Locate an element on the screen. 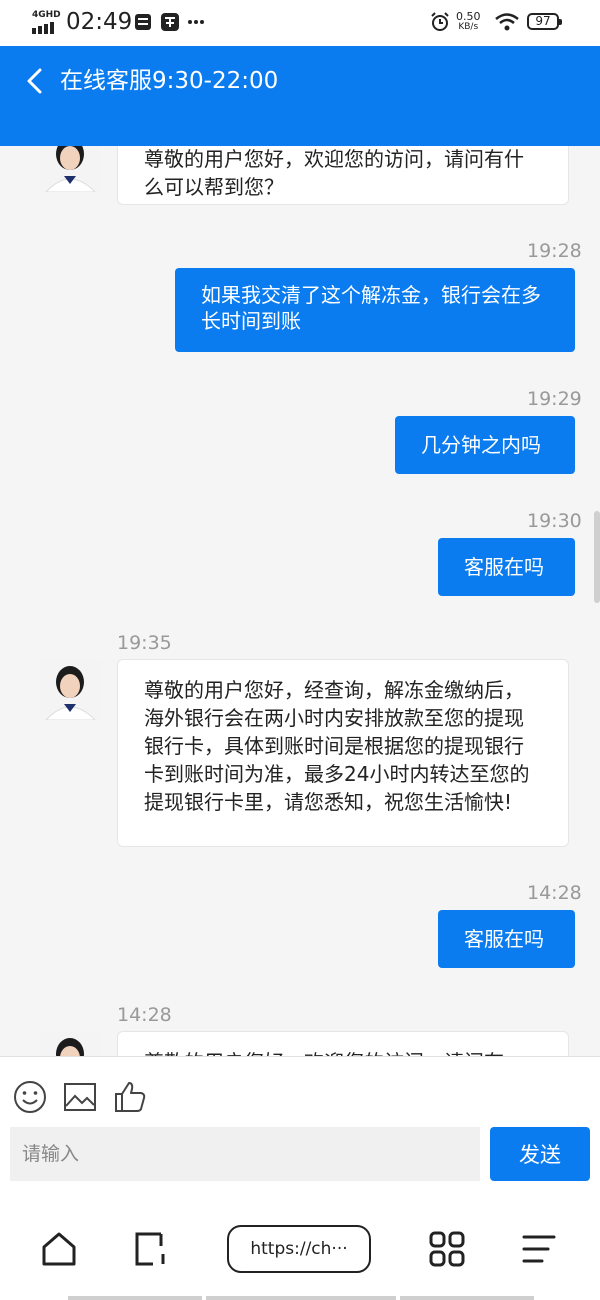 This screenshot has height=1300, width=600. app-icon is located at coordinates (170, 22).